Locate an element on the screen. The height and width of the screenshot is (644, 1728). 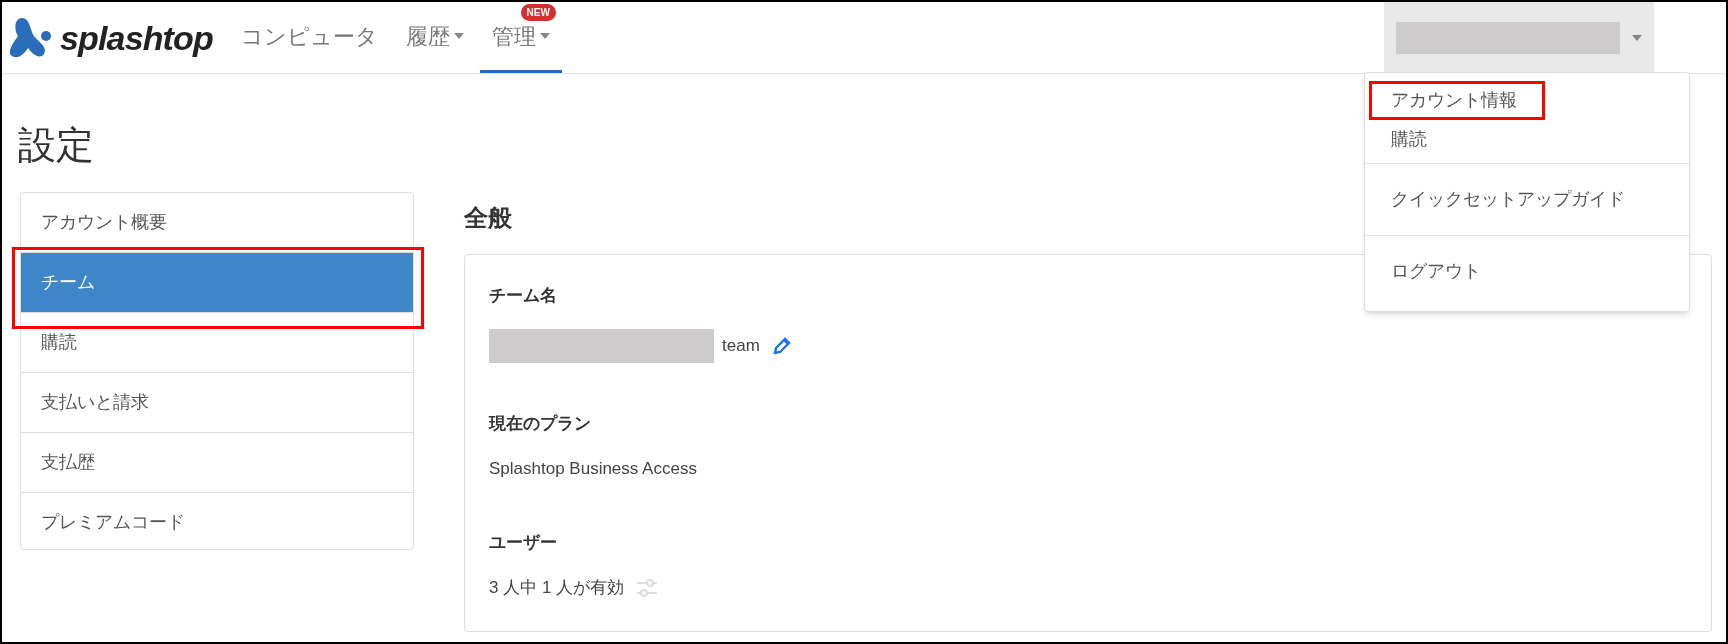
edit-pencil-icon is located at coordinates (781, 345).